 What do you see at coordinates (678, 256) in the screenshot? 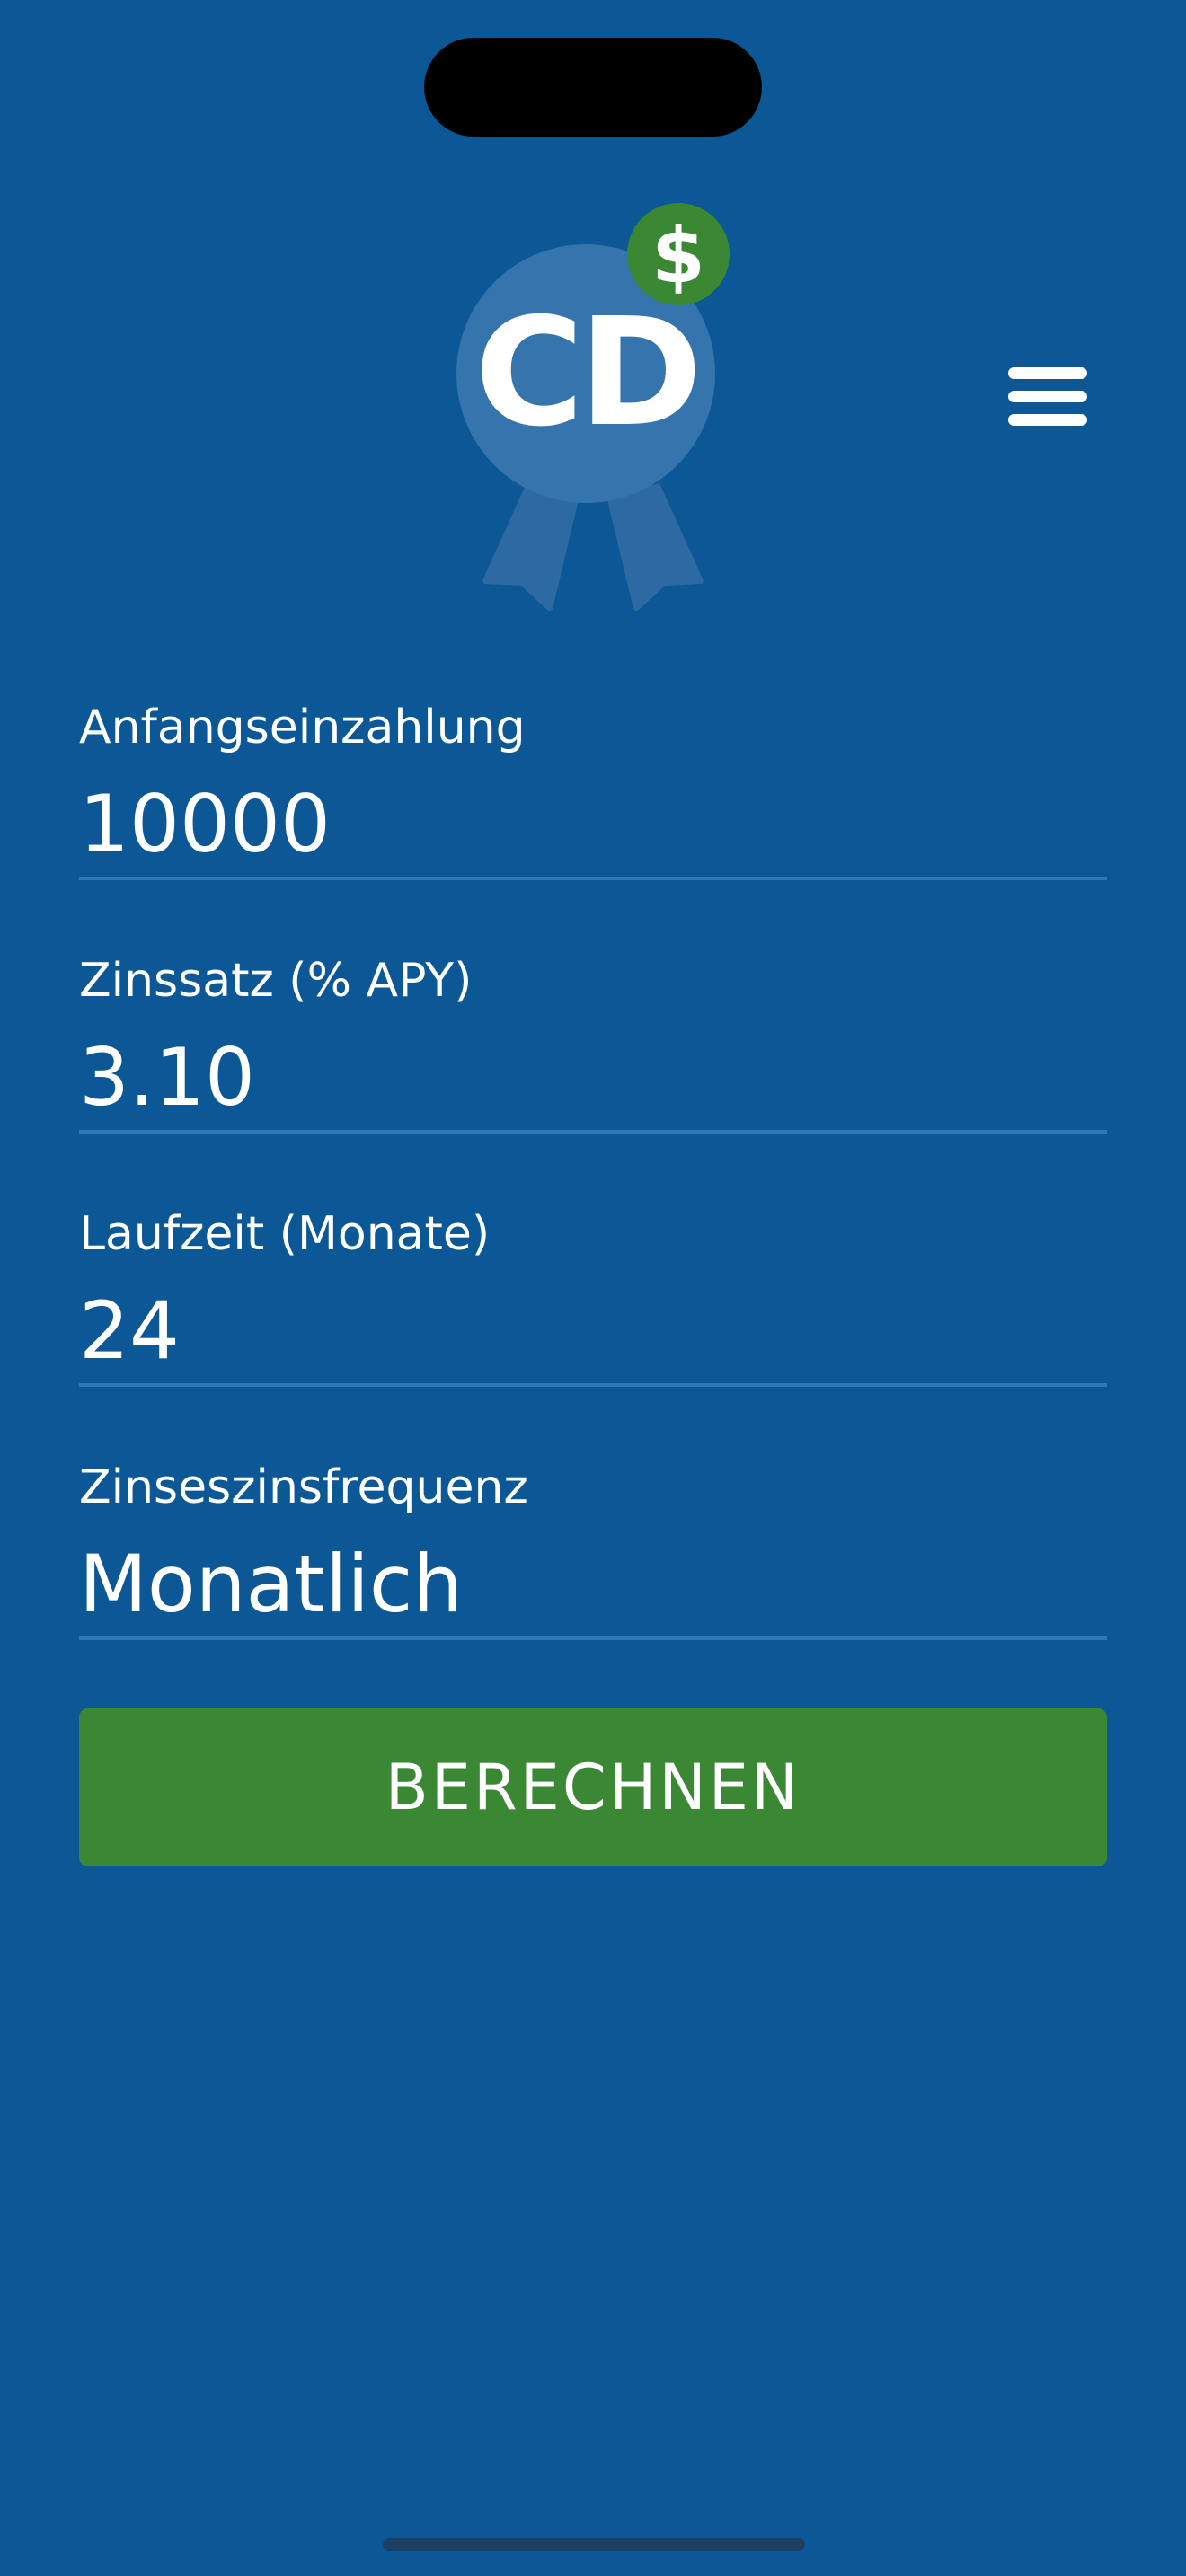
I see `dollar-icon: $` at bounding box center [678, 256].